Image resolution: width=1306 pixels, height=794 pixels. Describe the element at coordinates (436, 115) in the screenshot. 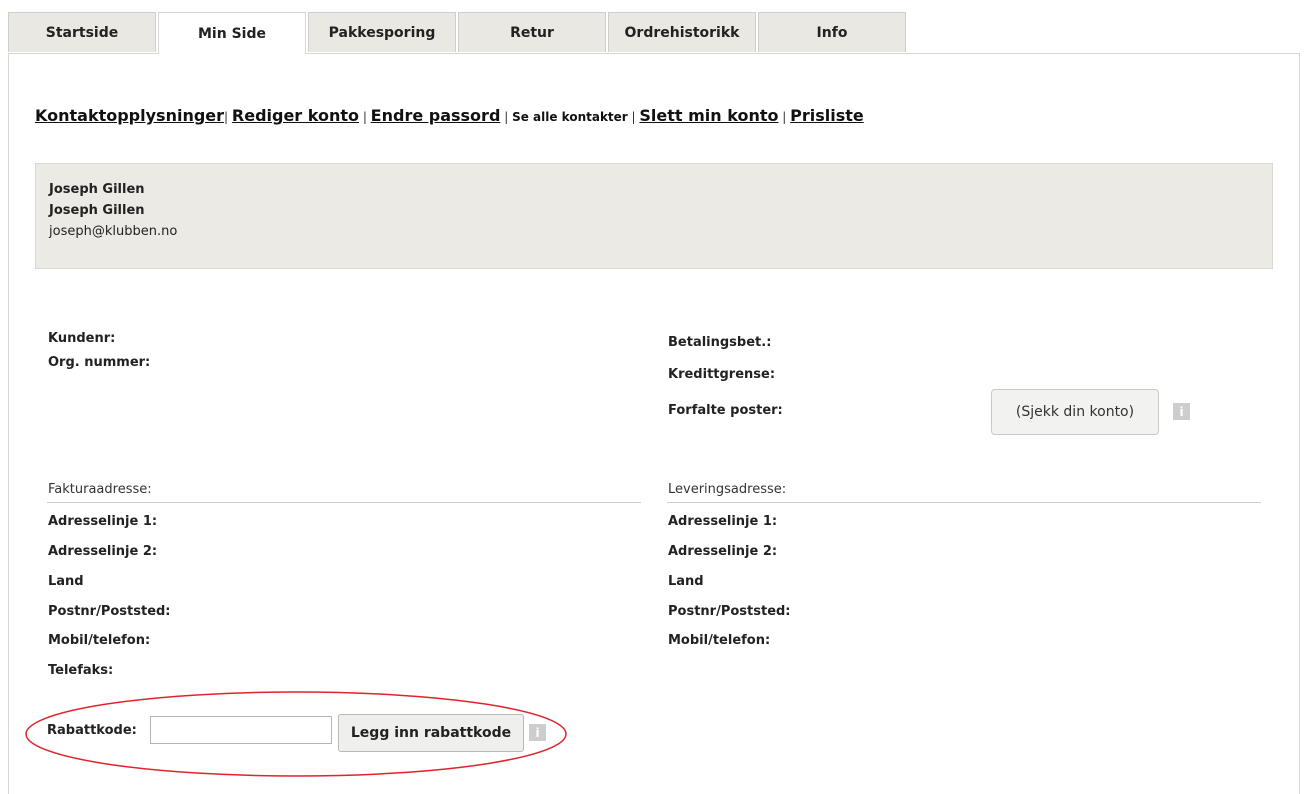

I see `link-endre-passord: Endre passord` at that location.